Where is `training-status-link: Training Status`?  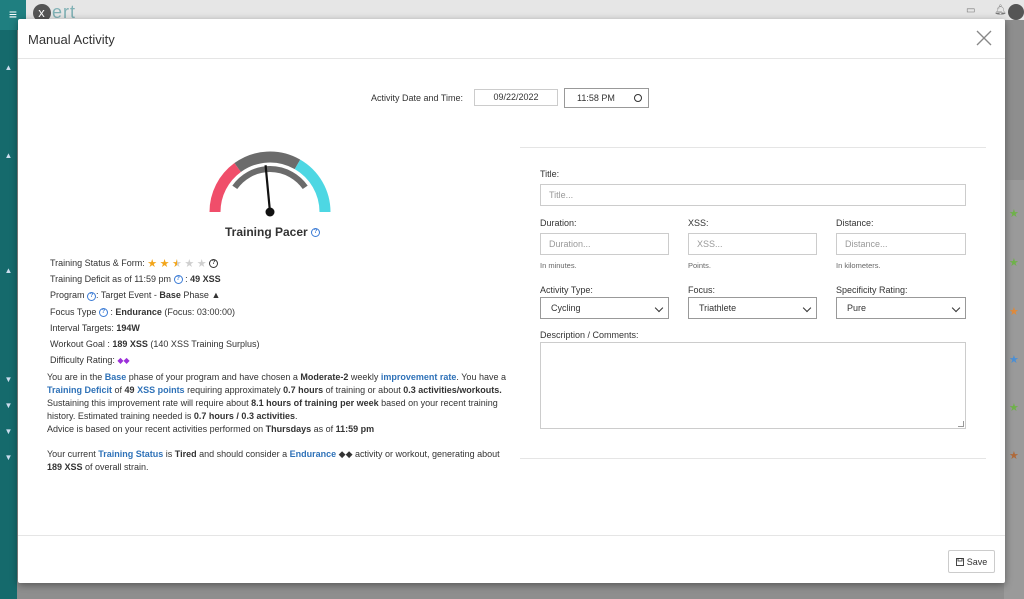 training-status-link: Training Status is located at coordinates (130, 454).